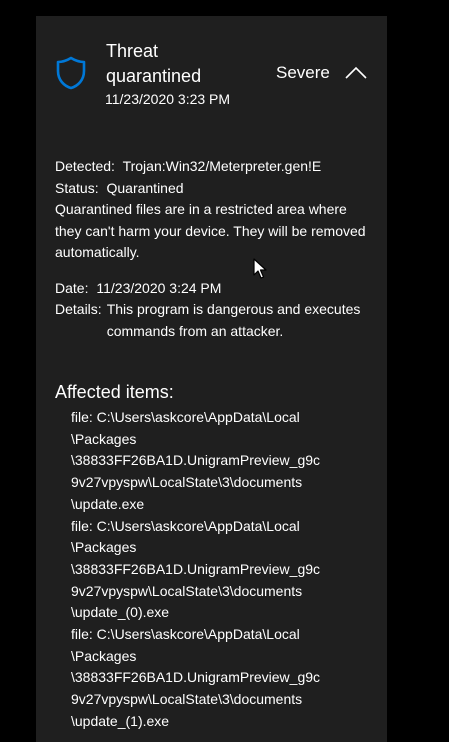 This screenshot has width=449, height=742. Describe the element at coordinates (78, 309) in the screenshot. I see `details-label: Details:` at that location.